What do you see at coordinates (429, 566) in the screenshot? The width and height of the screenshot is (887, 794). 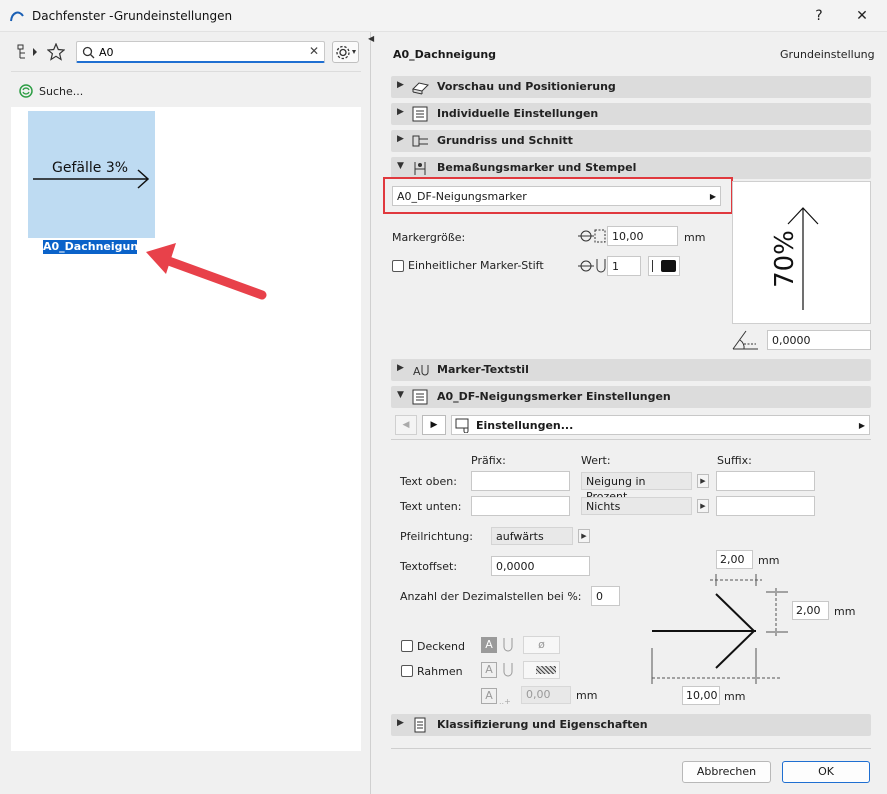 I see `text-offset-label: Textoffset:` at bounding box center [429, 566].